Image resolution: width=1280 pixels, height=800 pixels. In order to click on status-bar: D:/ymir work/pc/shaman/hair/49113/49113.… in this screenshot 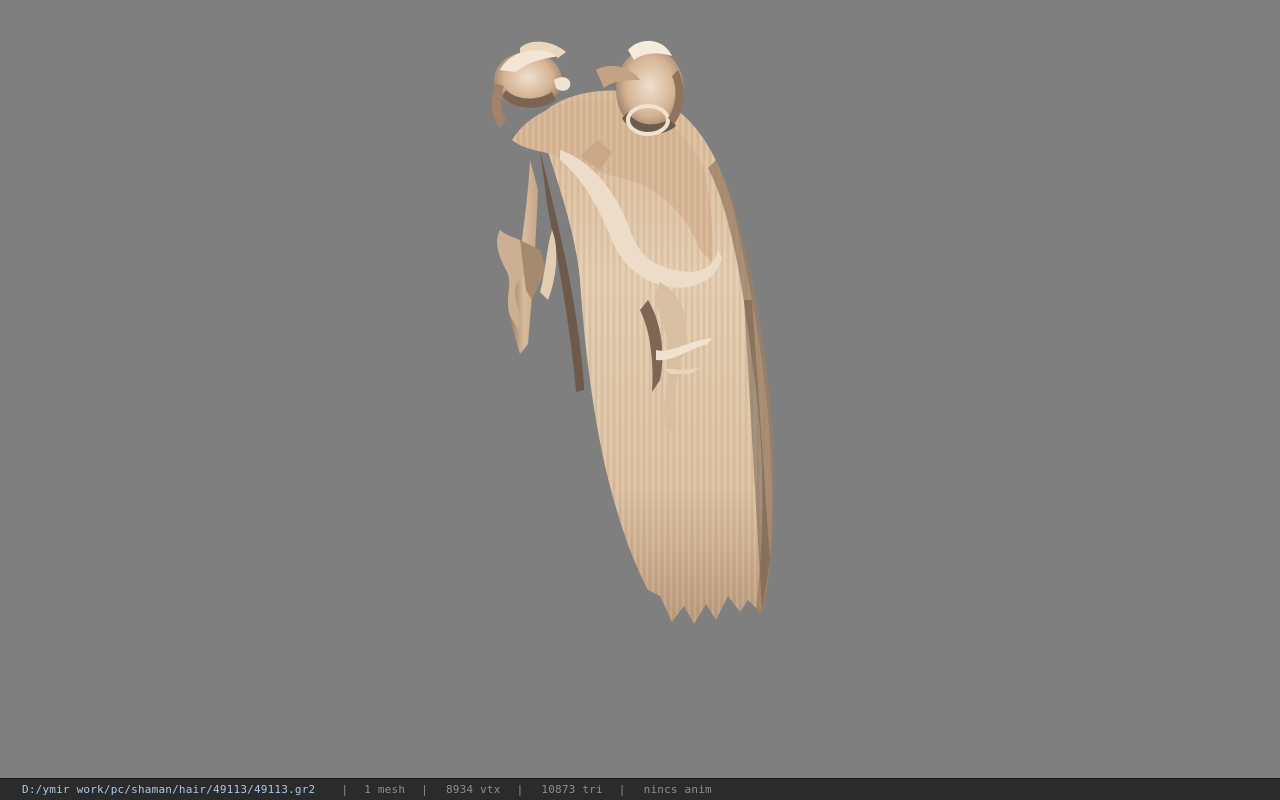, I will do `click(640, 789)`.